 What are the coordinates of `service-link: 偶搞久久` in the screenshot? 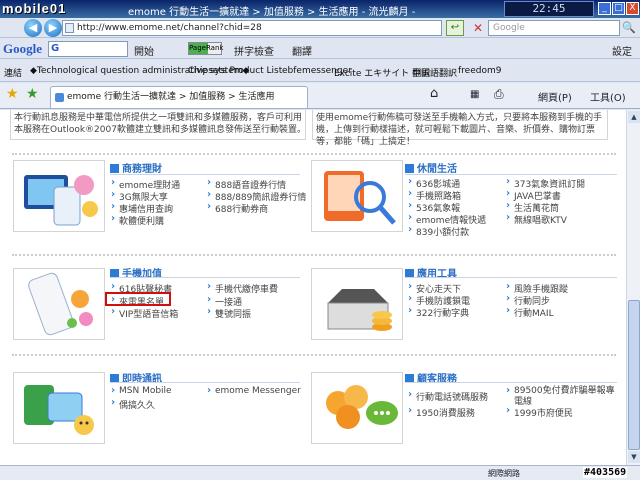 It's located at (132, 404).